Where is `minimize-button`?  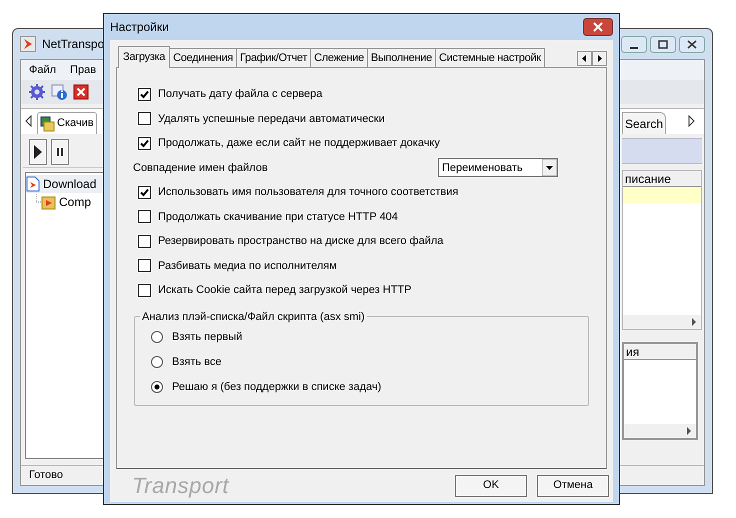
minimize-button is located at coordinates (634, 44).